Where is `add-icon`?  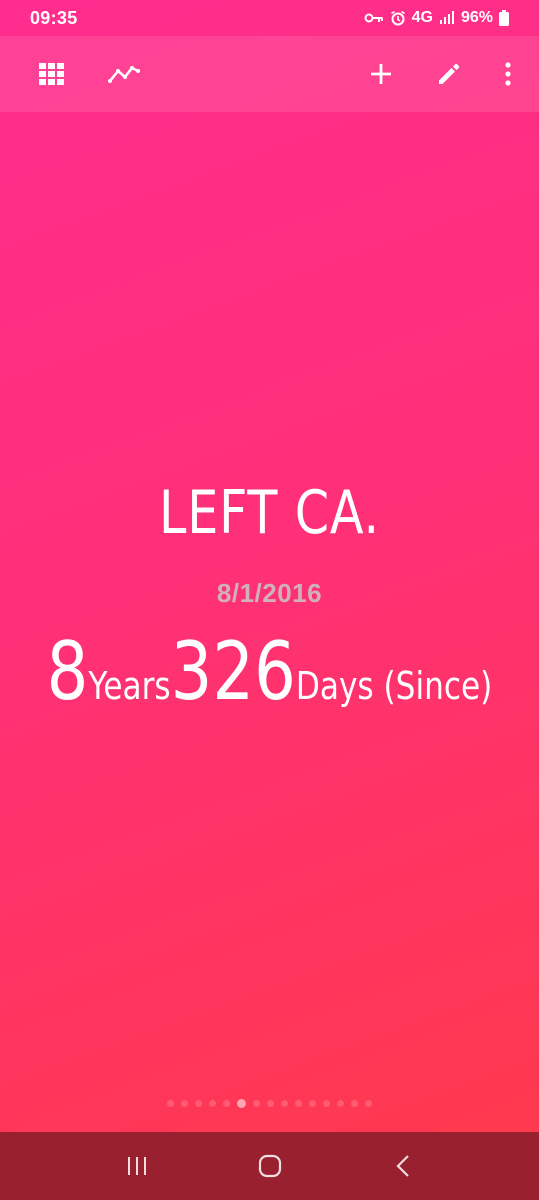 add-icon is located at coordinates (381, 74).